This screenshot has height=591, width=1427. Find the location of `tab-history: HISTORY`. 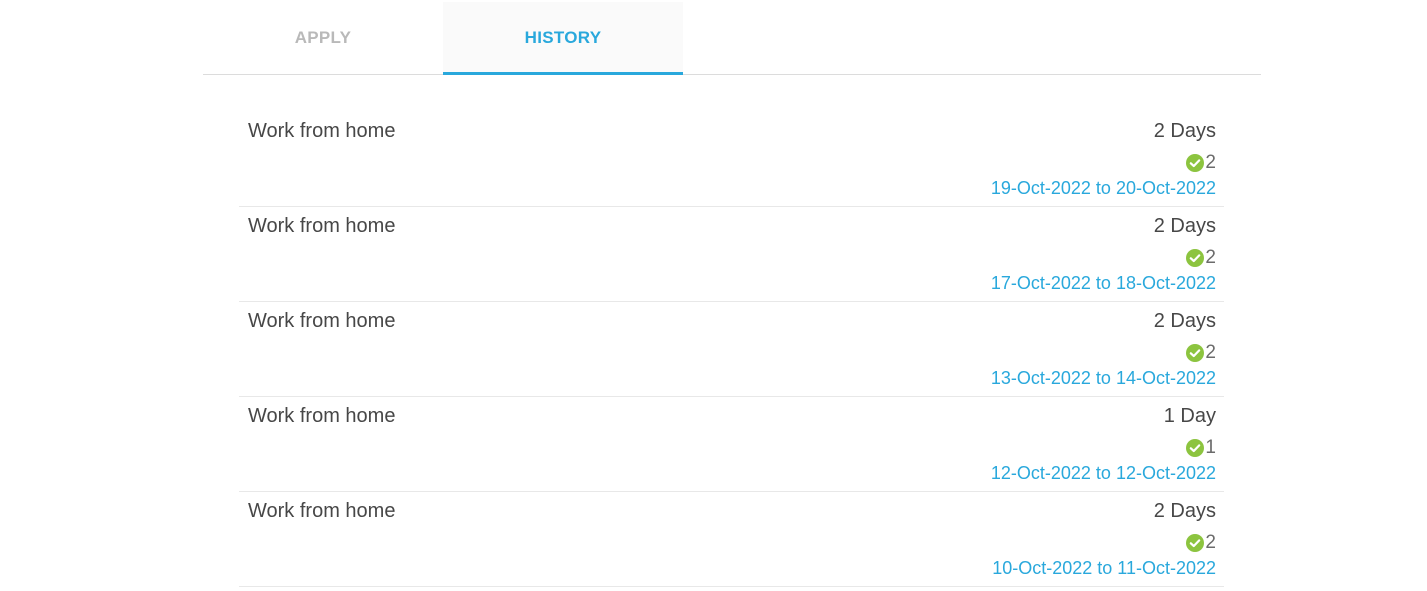

tab-history: HISTORY is located at coordinates (563, 38).